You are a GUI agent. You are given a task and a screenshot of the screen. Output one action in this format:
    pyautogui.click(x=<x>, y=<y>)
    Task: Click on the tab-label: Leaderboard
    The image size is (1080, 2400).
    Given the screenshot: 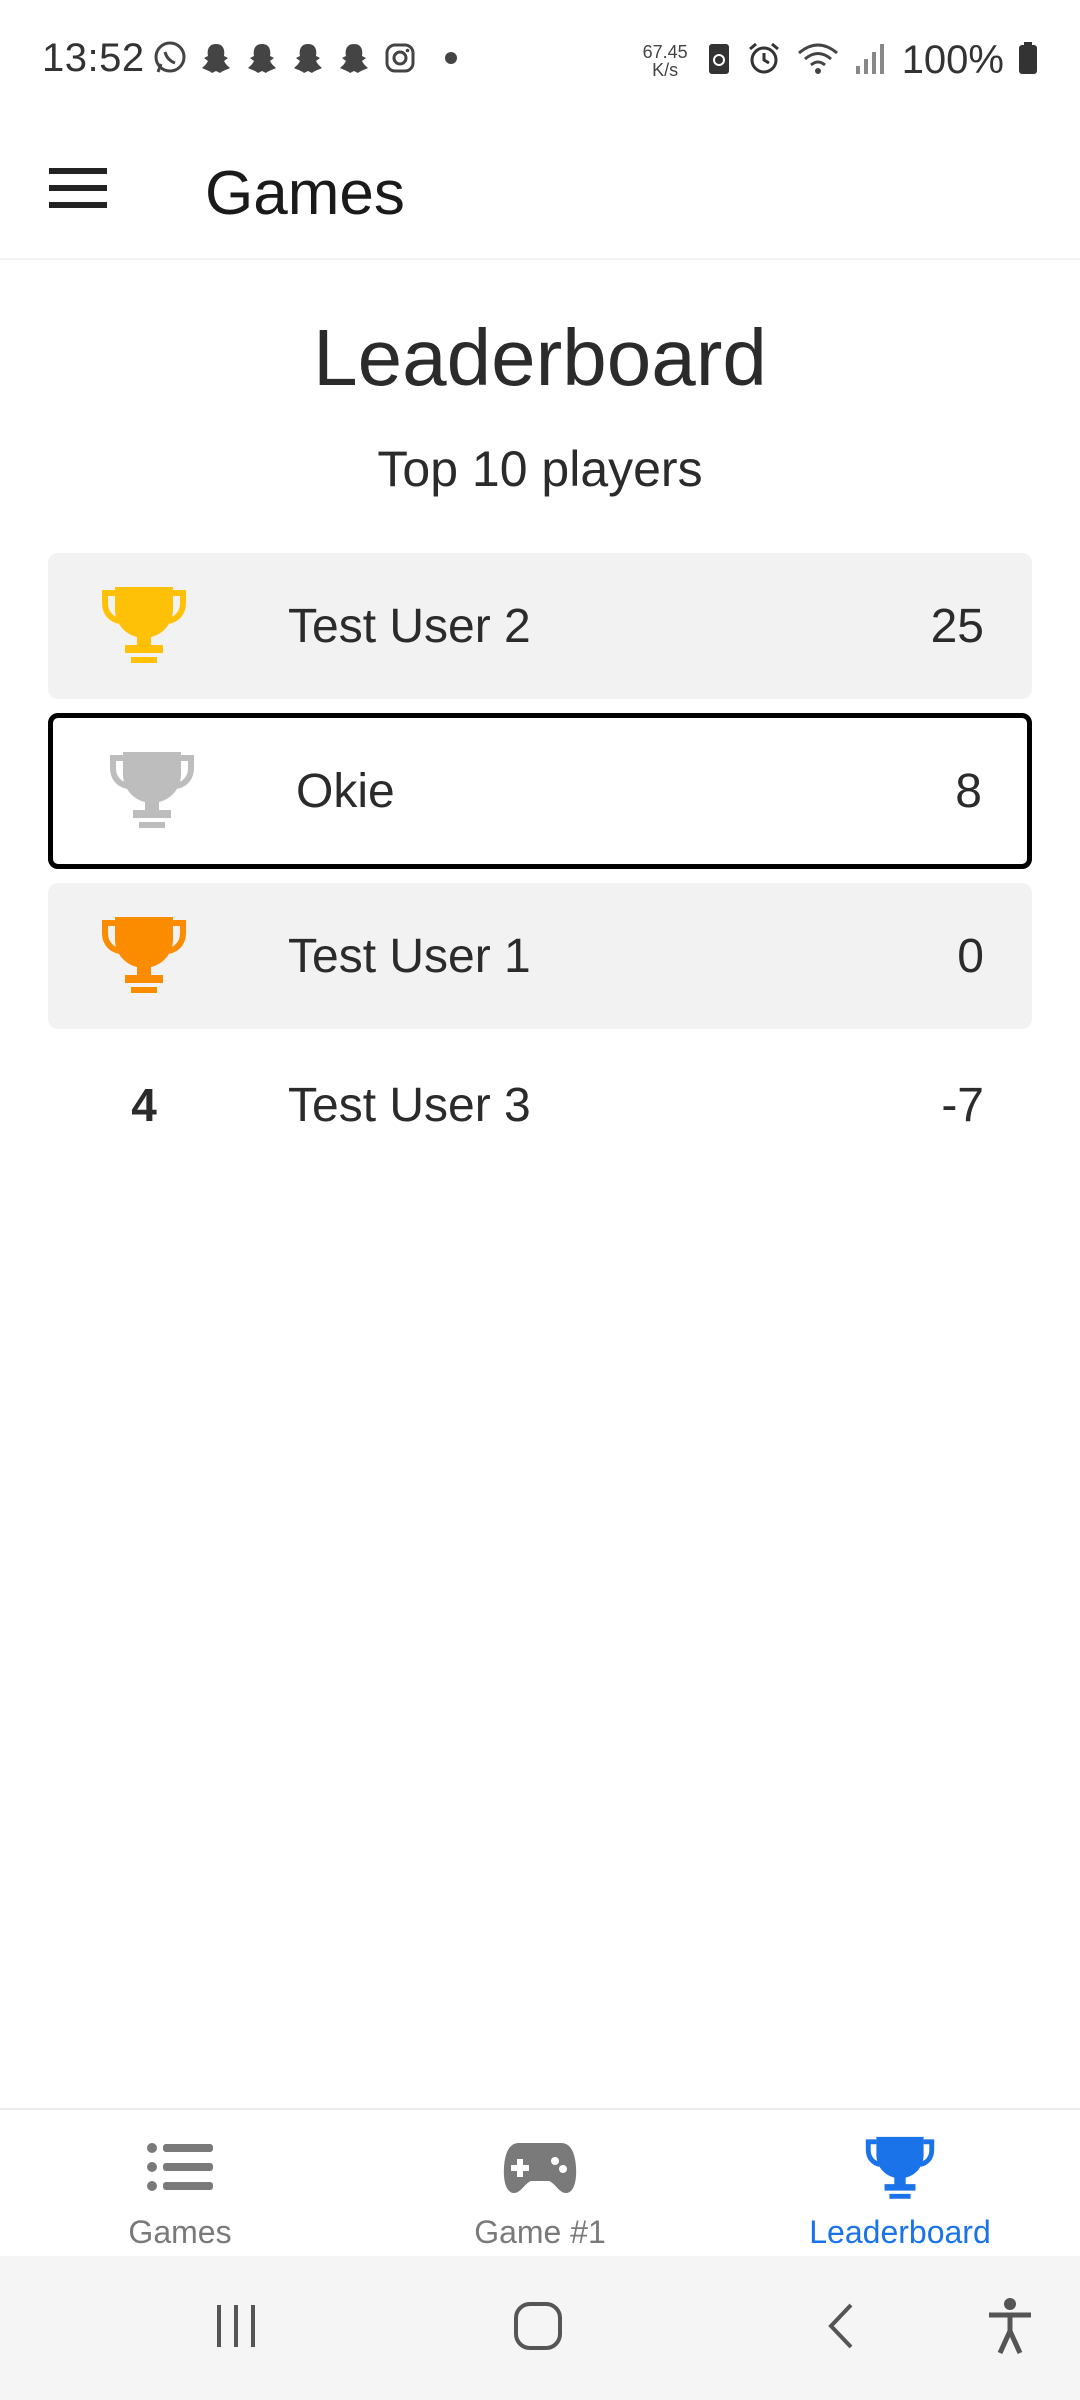 What is the action you would take?
    pyautogui.click(x=900, y=2232)
    